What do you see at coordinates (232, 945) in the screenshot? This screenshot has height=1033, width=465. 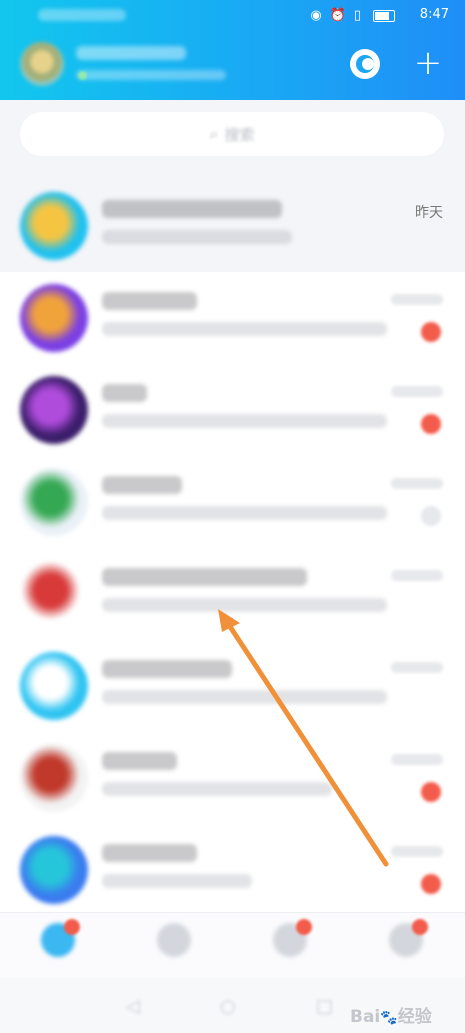 I see `tab-bar` at bounding box center [232, 945].